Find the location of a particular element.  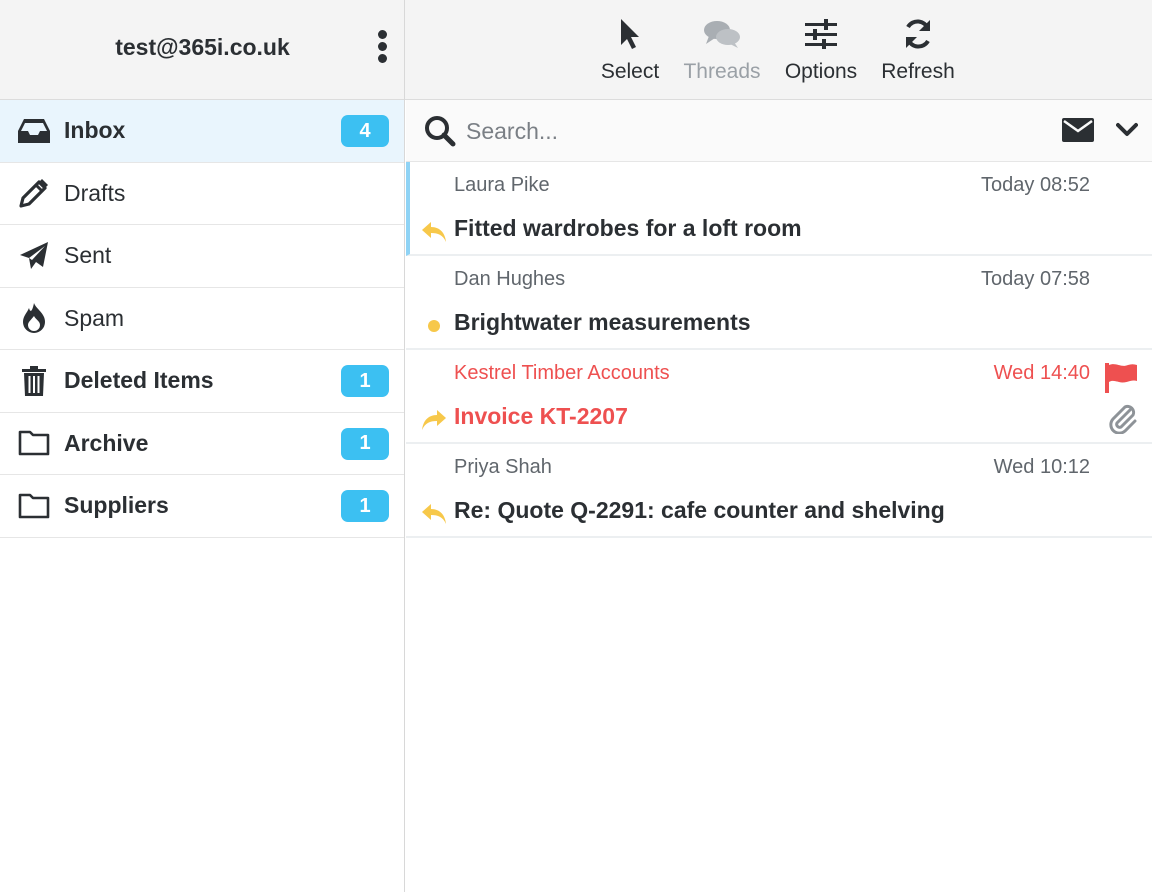

sidebar-item-drafts: Drafts is located at coordinates (202, 194).